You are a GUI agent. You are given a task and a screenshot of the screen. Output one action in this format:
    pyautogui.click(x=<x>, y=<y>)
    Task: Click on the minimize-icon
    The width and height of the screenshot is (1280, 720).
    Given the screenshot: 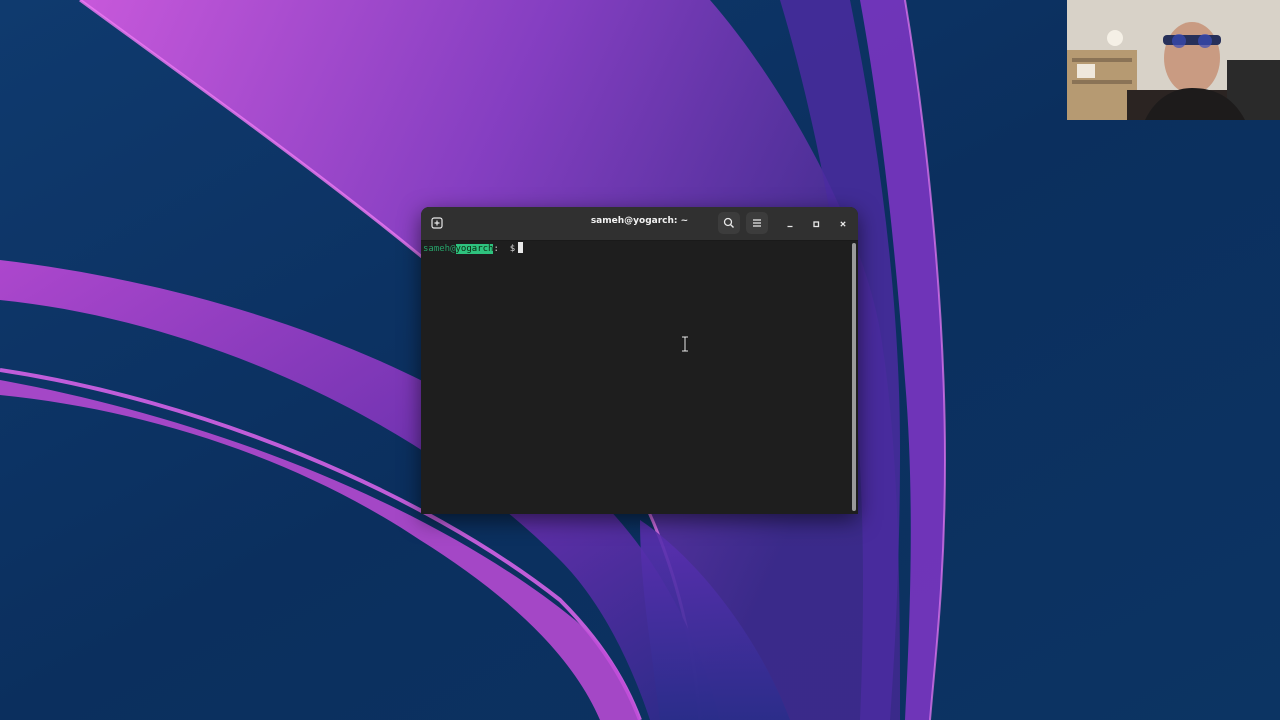 What is the action you would take?
    pyautogui.click(x=790, y=226)
    